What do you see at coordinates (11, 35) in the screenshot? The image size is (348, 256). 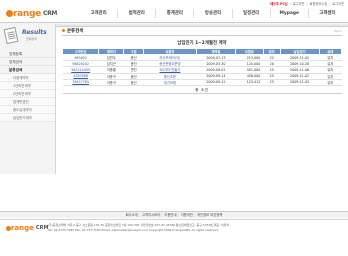 I see `document-icon` at bounding box center [11, 35].